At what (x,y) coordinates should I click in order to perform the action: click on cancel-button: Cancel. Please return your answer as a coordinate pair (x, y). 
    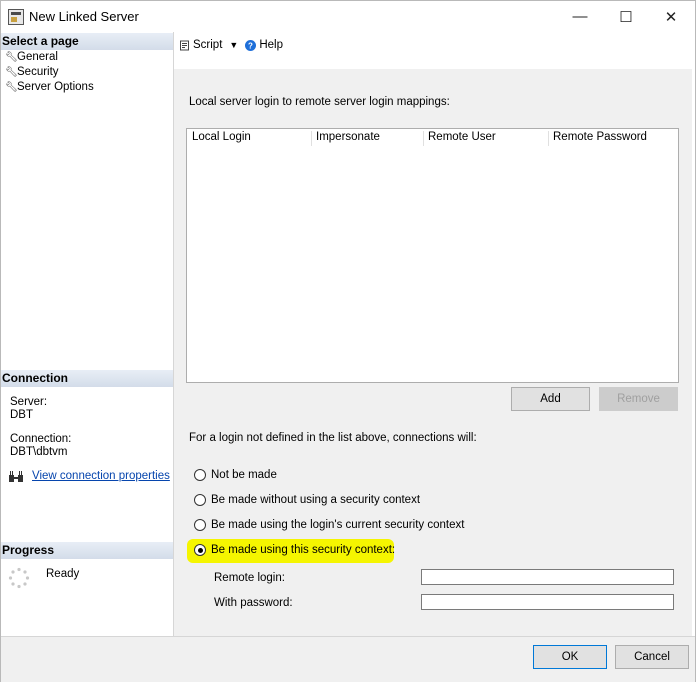
    Looking at the image, I should click on (652, 657).